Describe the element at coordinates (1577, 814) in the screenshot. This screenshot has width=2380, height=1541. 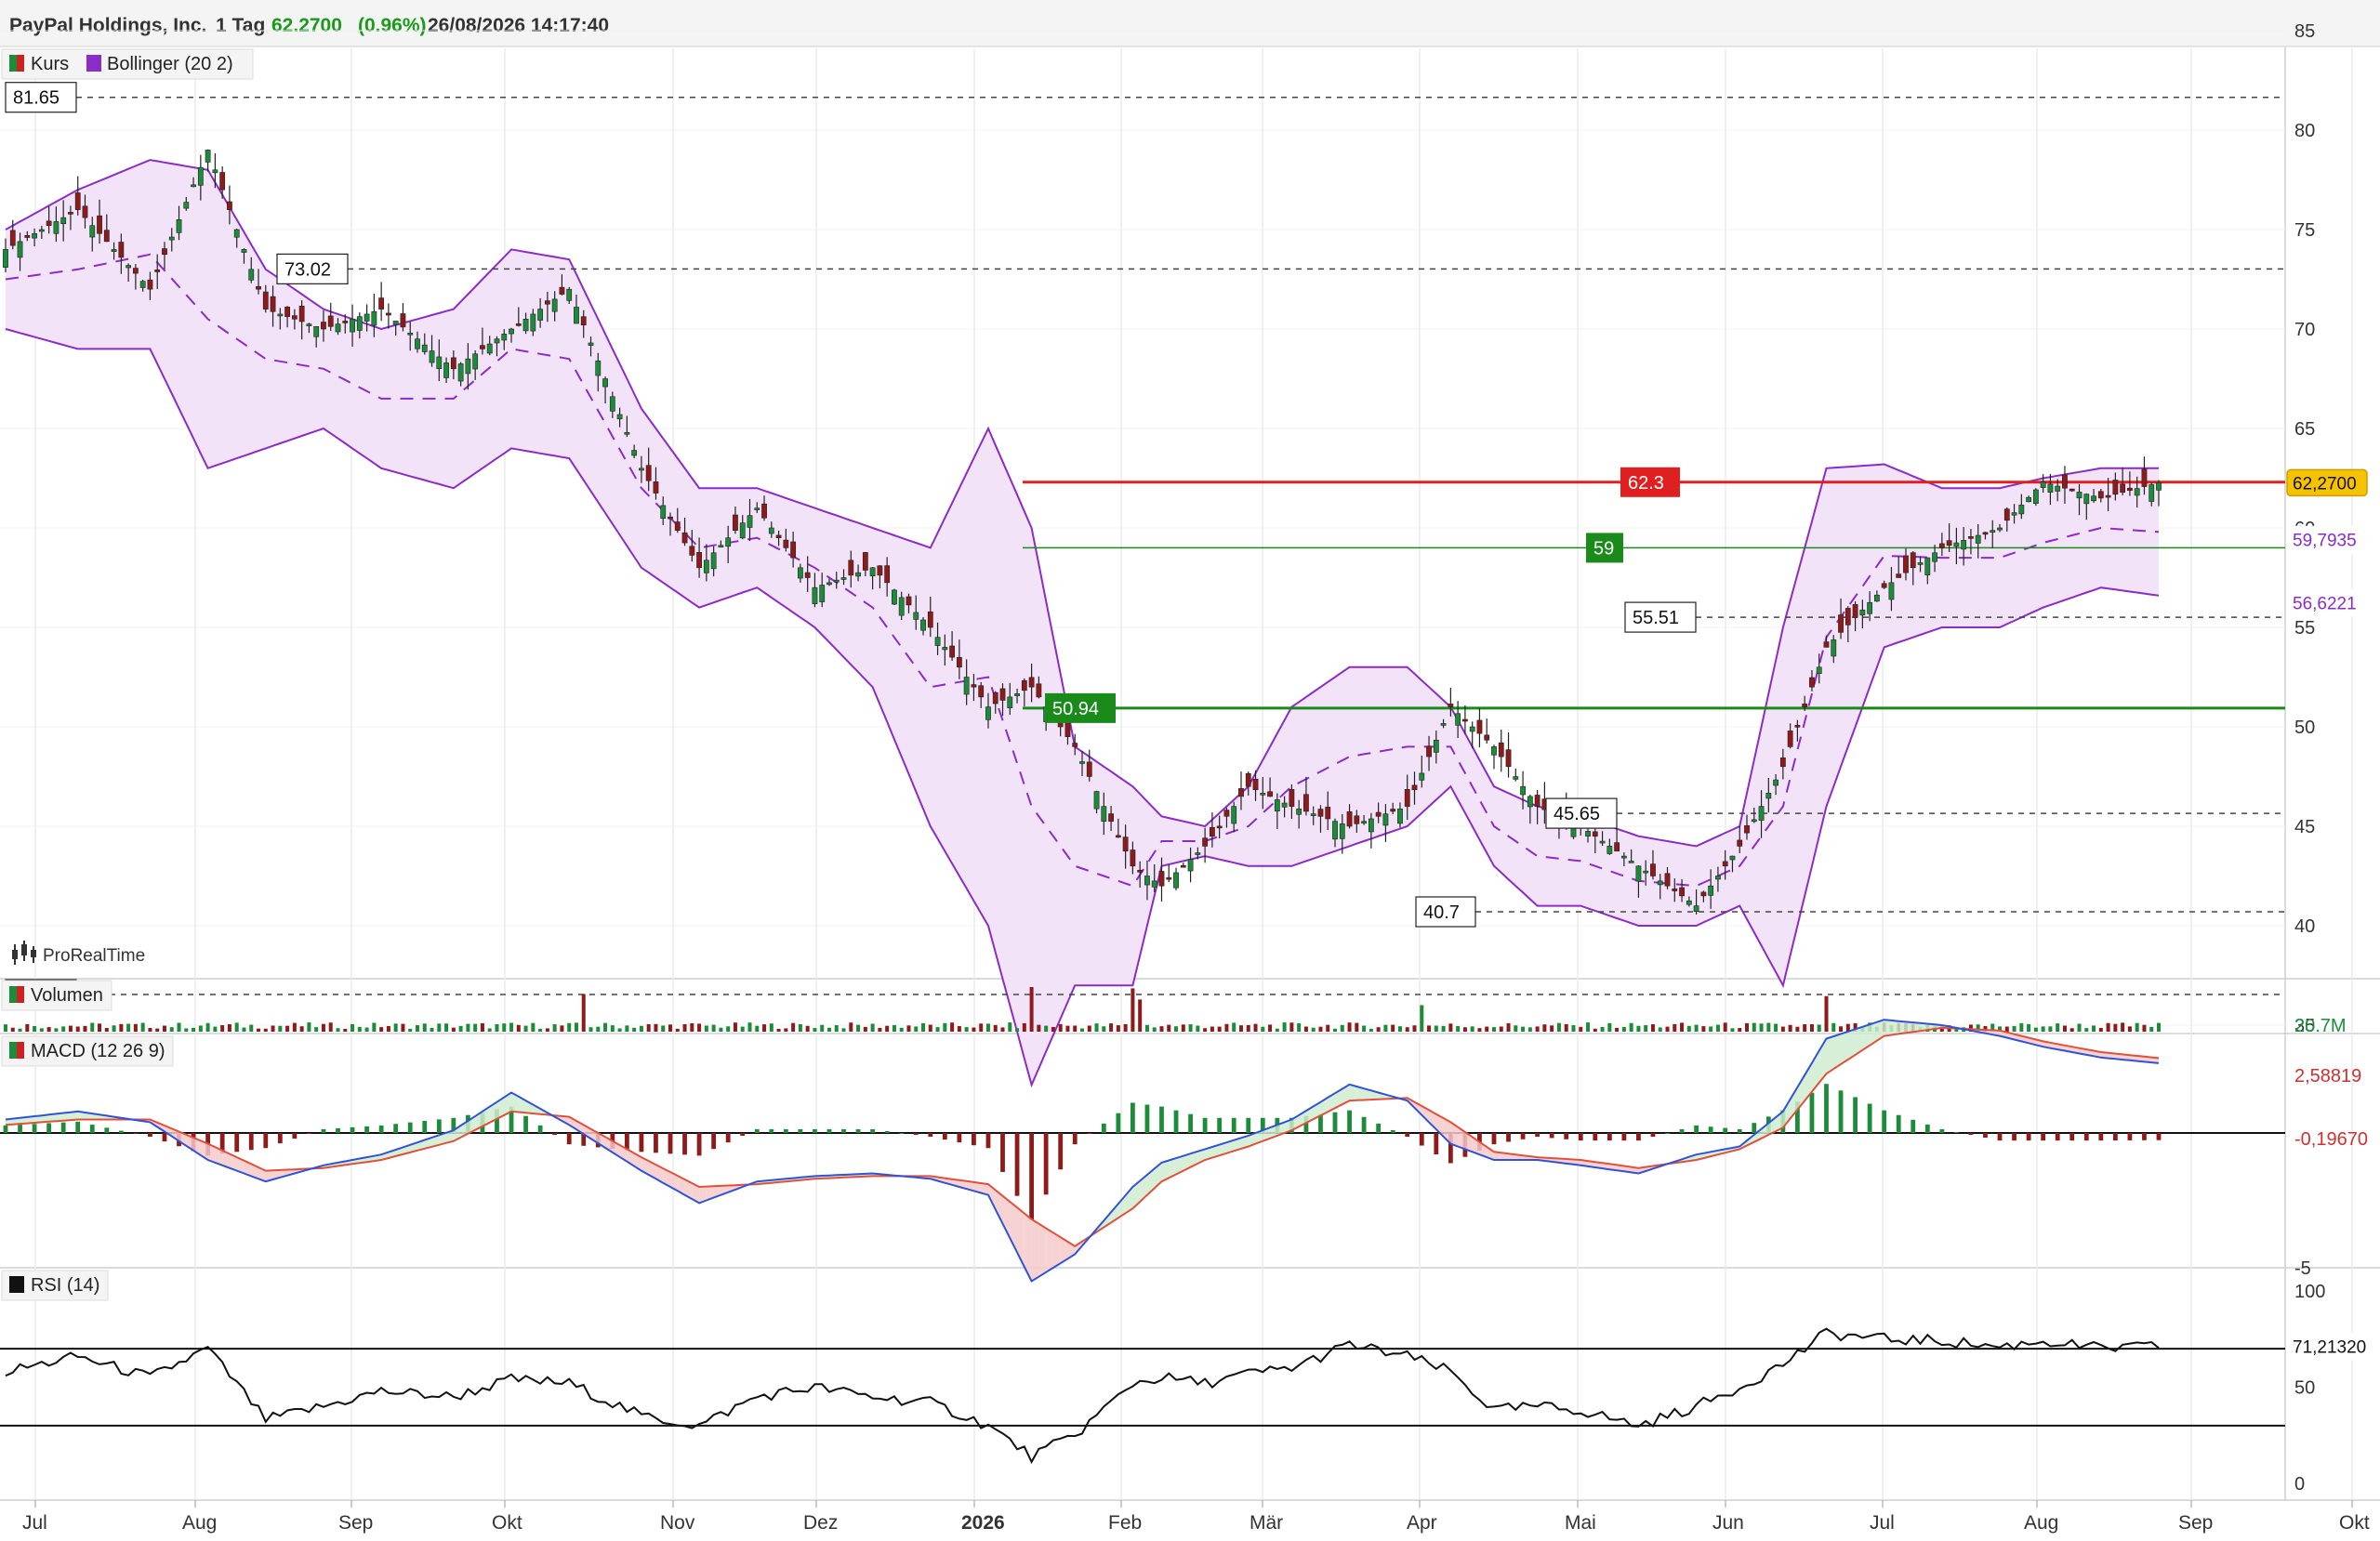
I see `level-label-45.65: 45.65` at that location.